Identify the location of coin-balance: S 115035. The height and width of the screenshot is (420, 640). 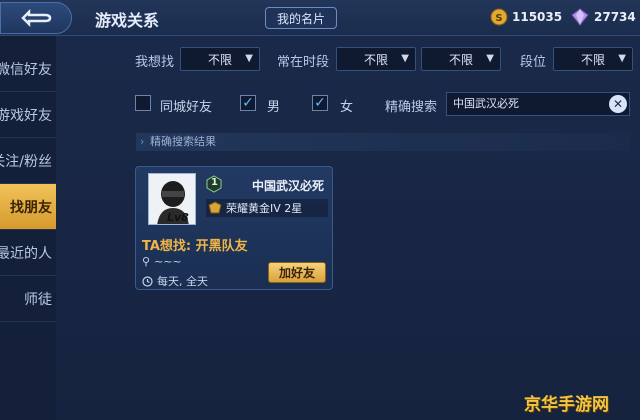
(526, 17).